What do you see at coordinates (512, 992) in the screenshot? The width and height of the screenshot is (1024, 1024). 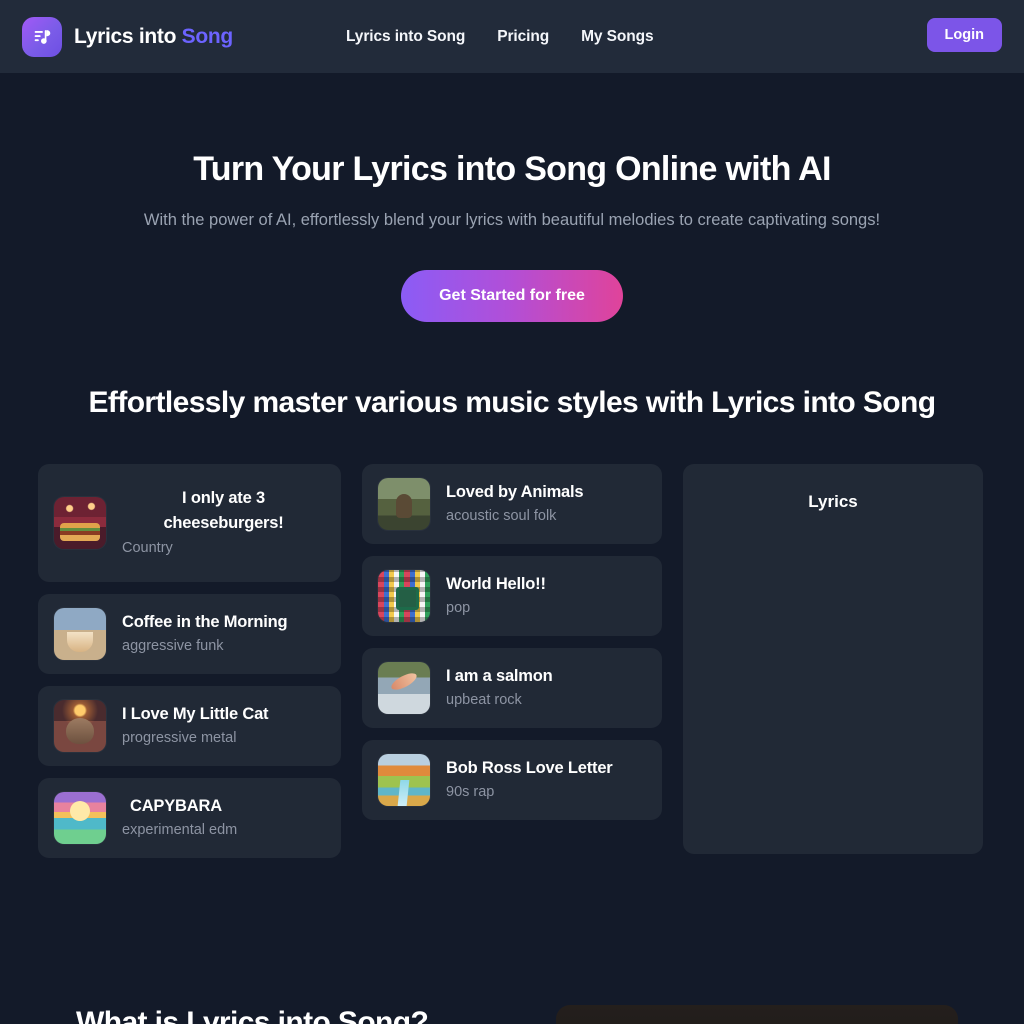 I see `what-is-section: What is Lyrics into Song?` at bounding box center [512, 992].